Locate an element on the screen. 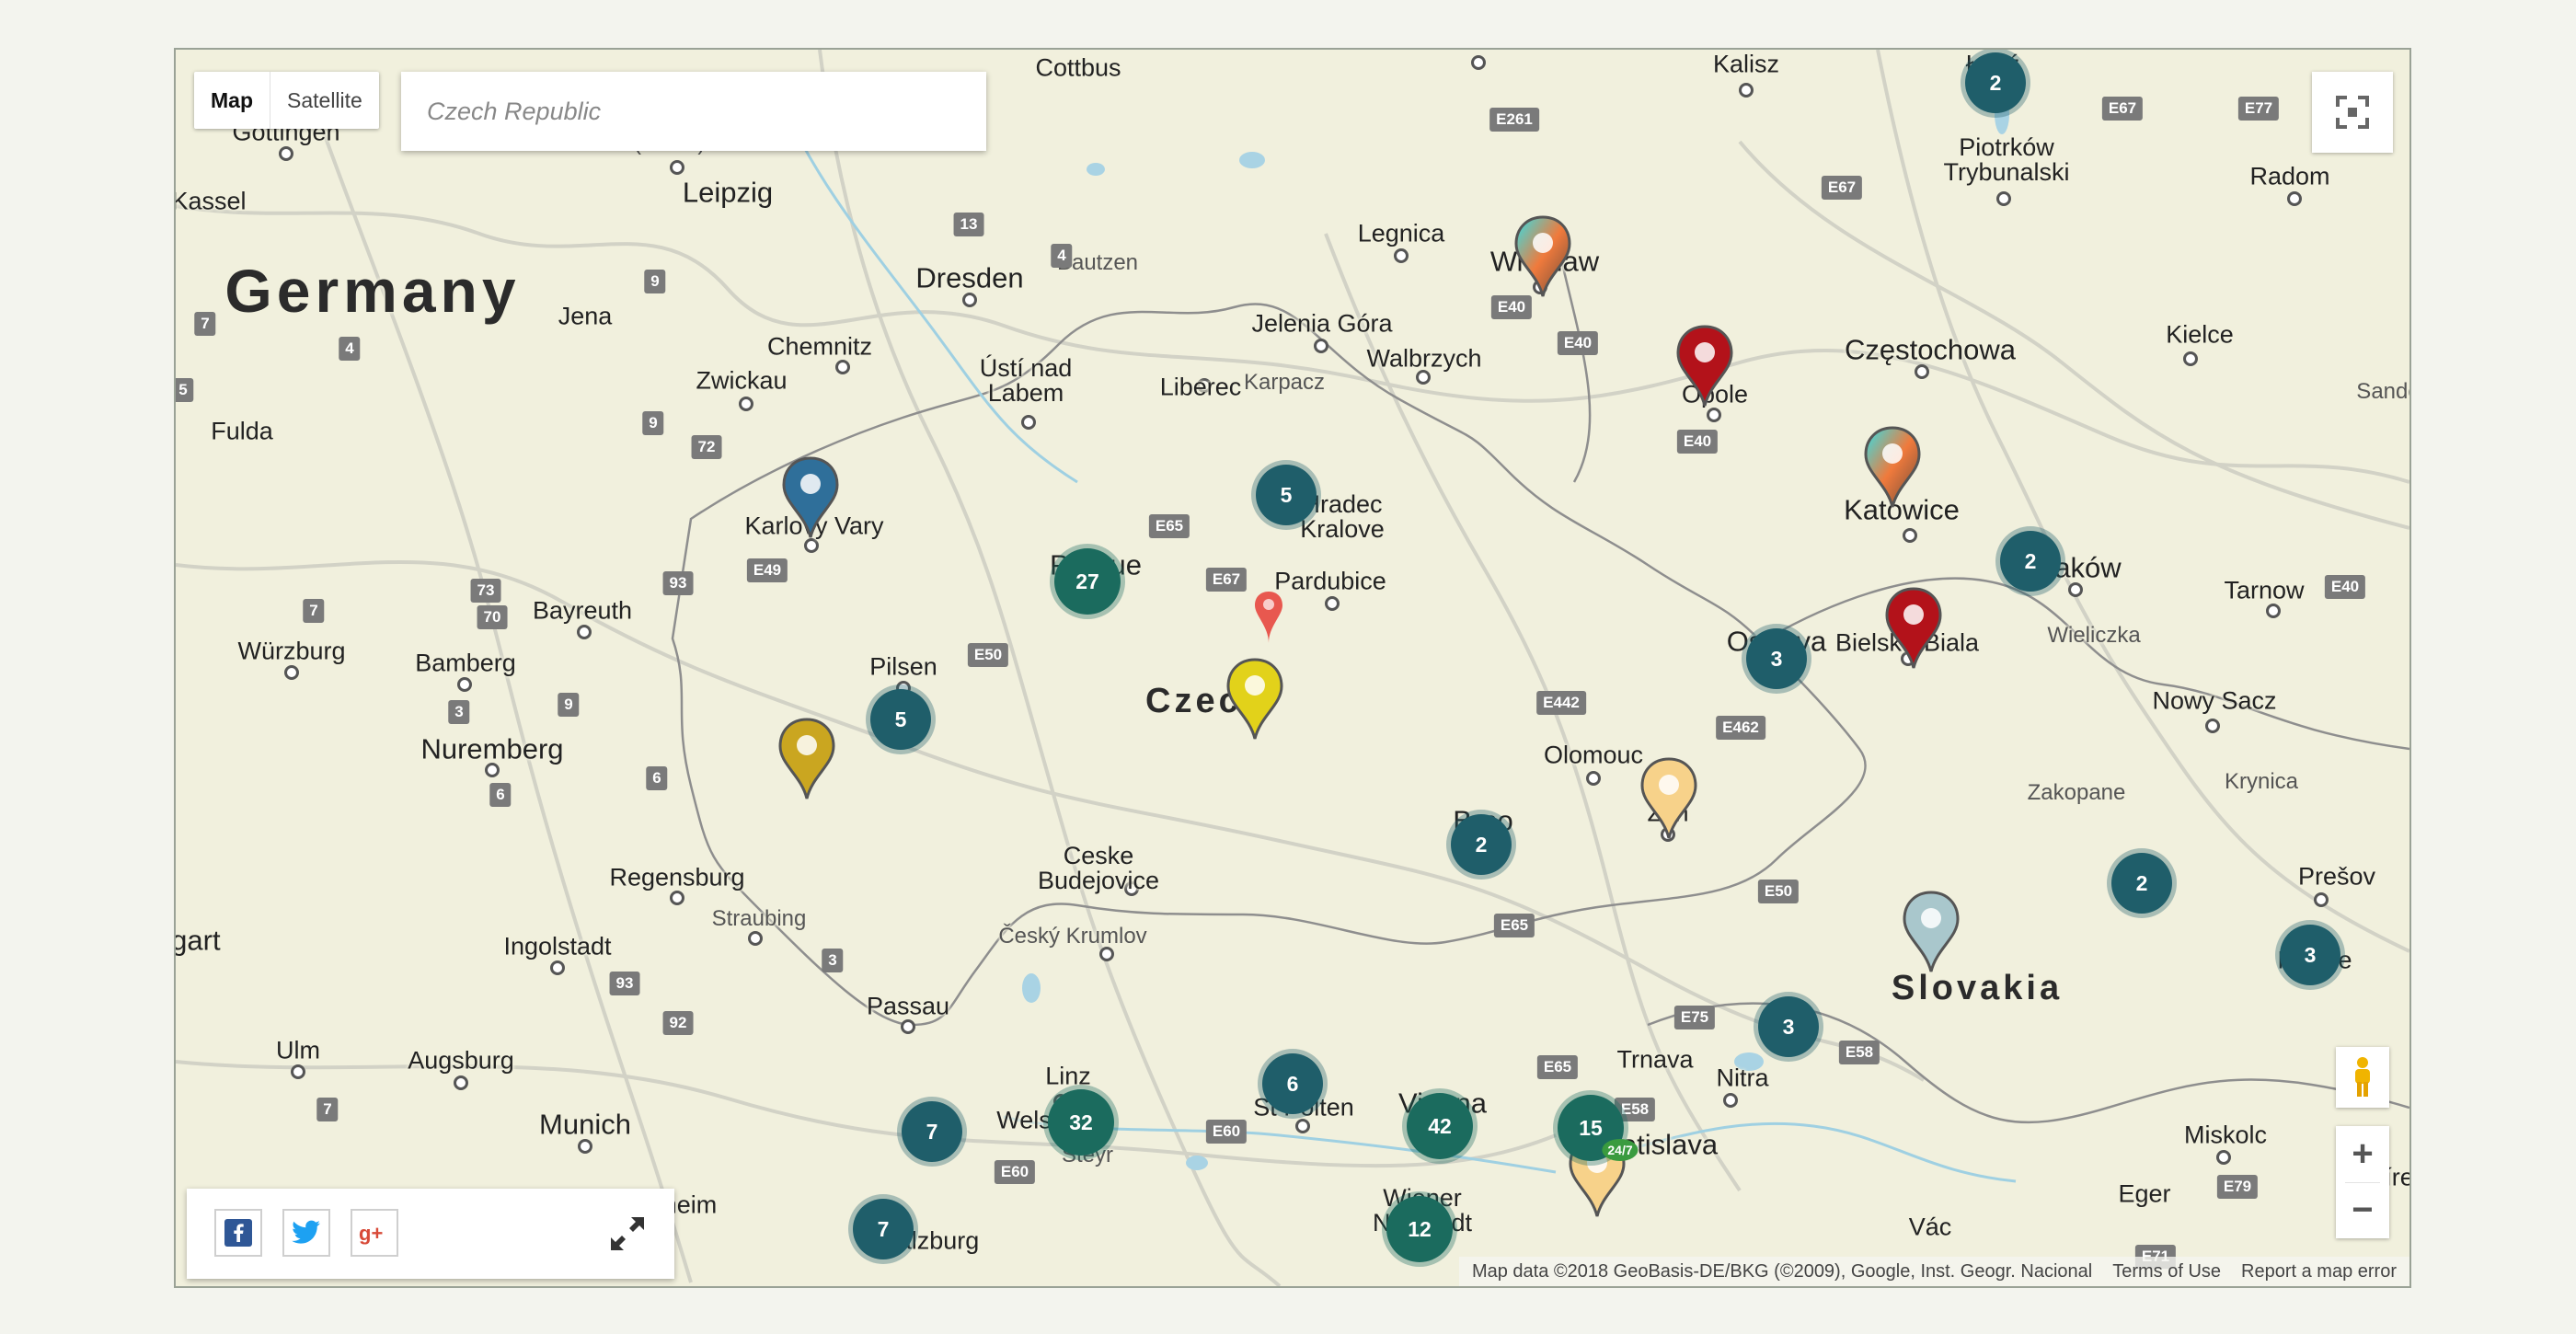  map-type-map-button: Map is located at coordinates (232, 100).